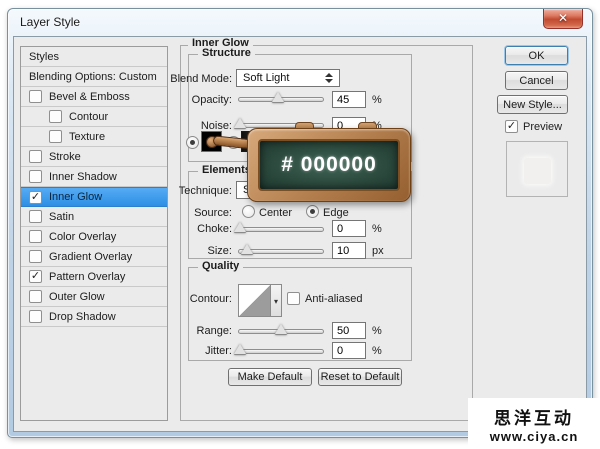 This screenshot has width=600, height=449. I want to click on contour-dropdown-arrow-icon: ▾, so click(276, 300).